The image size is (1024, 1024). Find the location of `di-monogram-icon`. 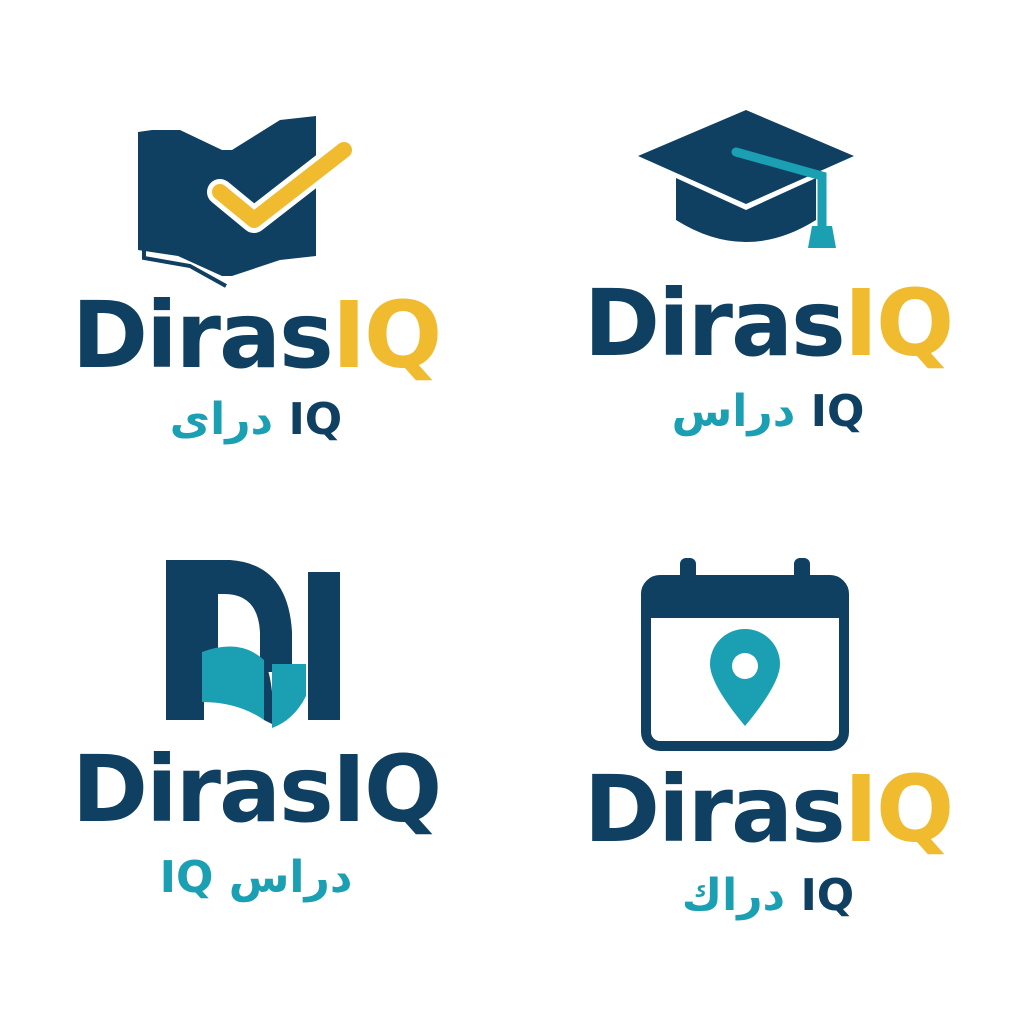

di-monogram-icon is located at coordinates (253, 644).